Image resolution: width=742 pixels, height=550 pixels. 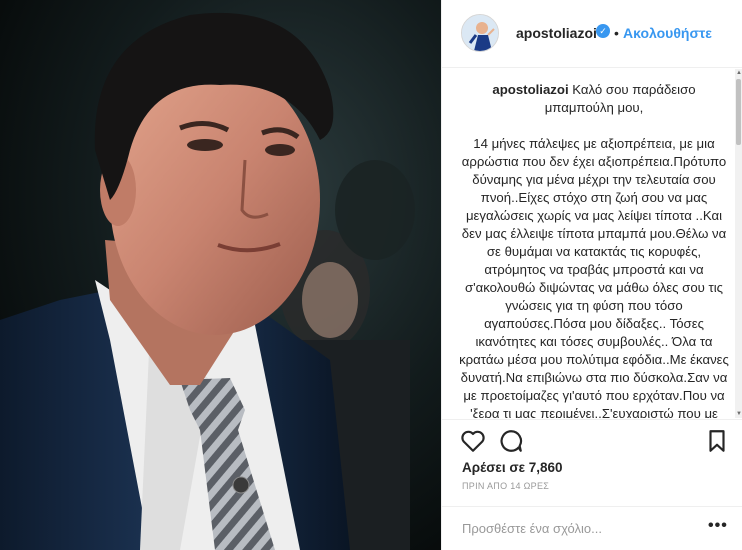 What do you see at coordinates (512, 467) in the screenshot?
I see `likes-count: Αρέσει σε 7,860` at bounding box center [512, 467].